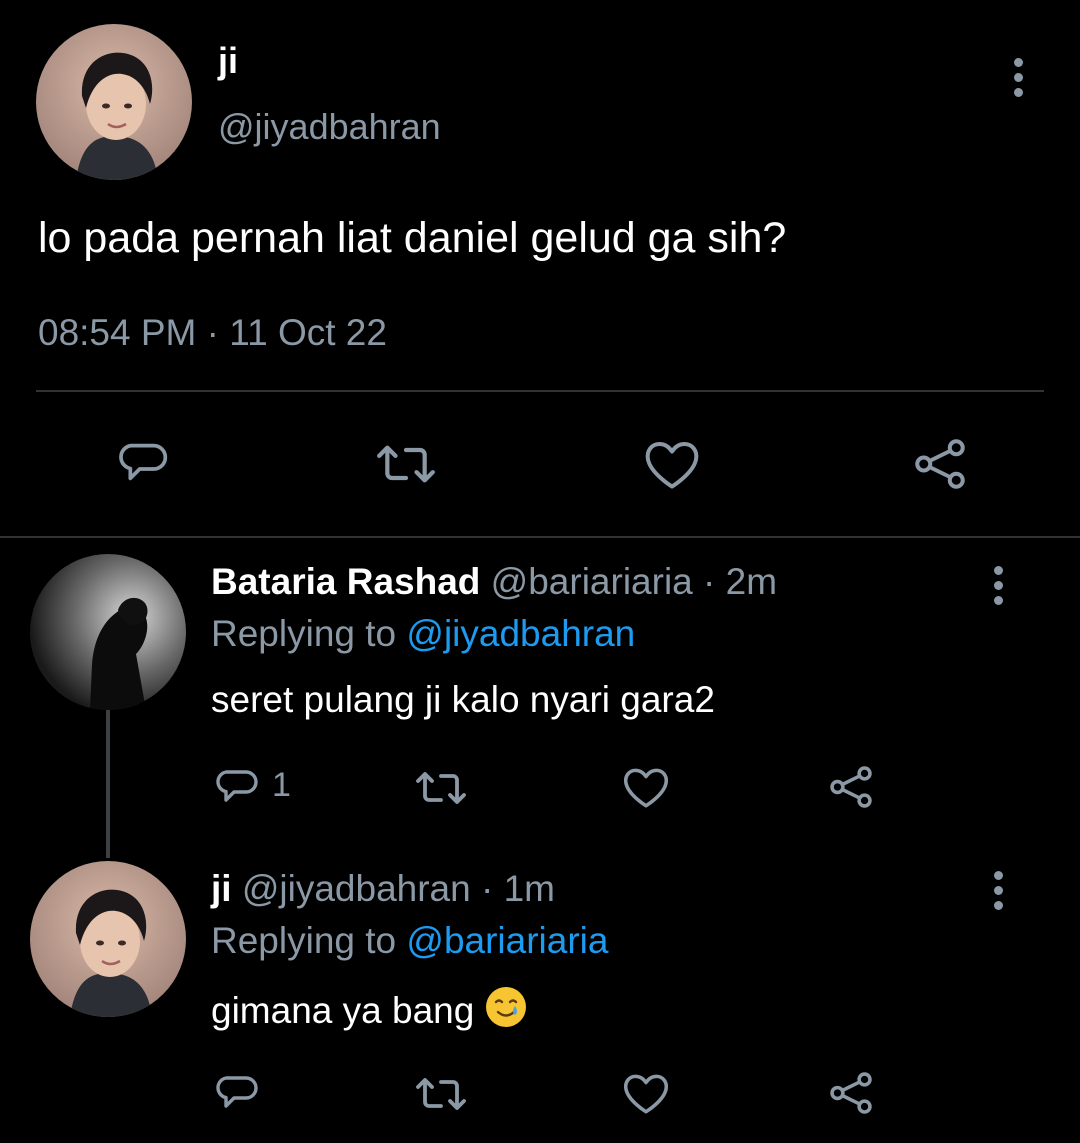 The height and width of the screenshot is (1143, 1080). I want to click on replying-to: Replying to @bariariaria, so click(409, 941).